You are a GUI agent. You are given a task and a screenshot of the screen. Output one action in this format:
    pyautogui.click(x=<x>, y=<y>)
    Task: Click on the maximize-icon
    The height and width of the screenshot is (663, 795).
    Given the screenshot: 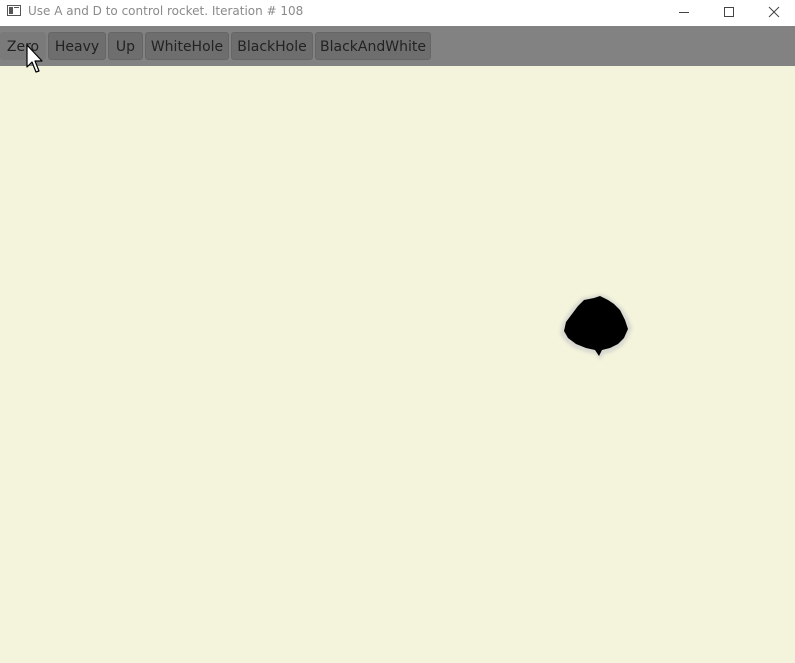 What is the action you would take?
    pyautogui.click(x=729, y=12)
    